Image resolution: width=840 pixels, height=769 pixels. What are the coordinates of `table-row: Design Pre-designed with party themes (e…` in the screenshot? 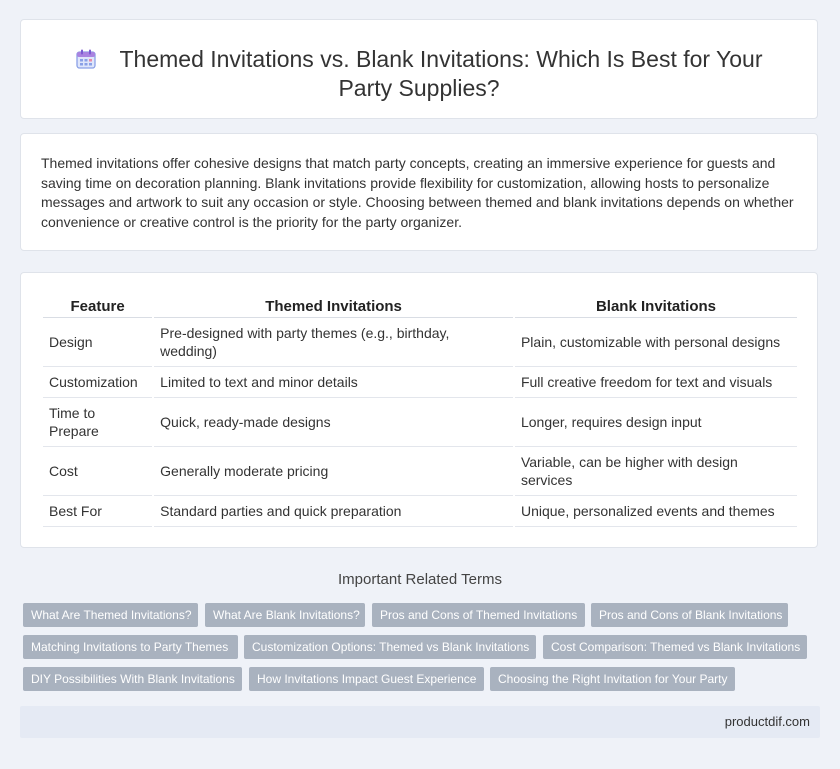 It's located at (420, 342).